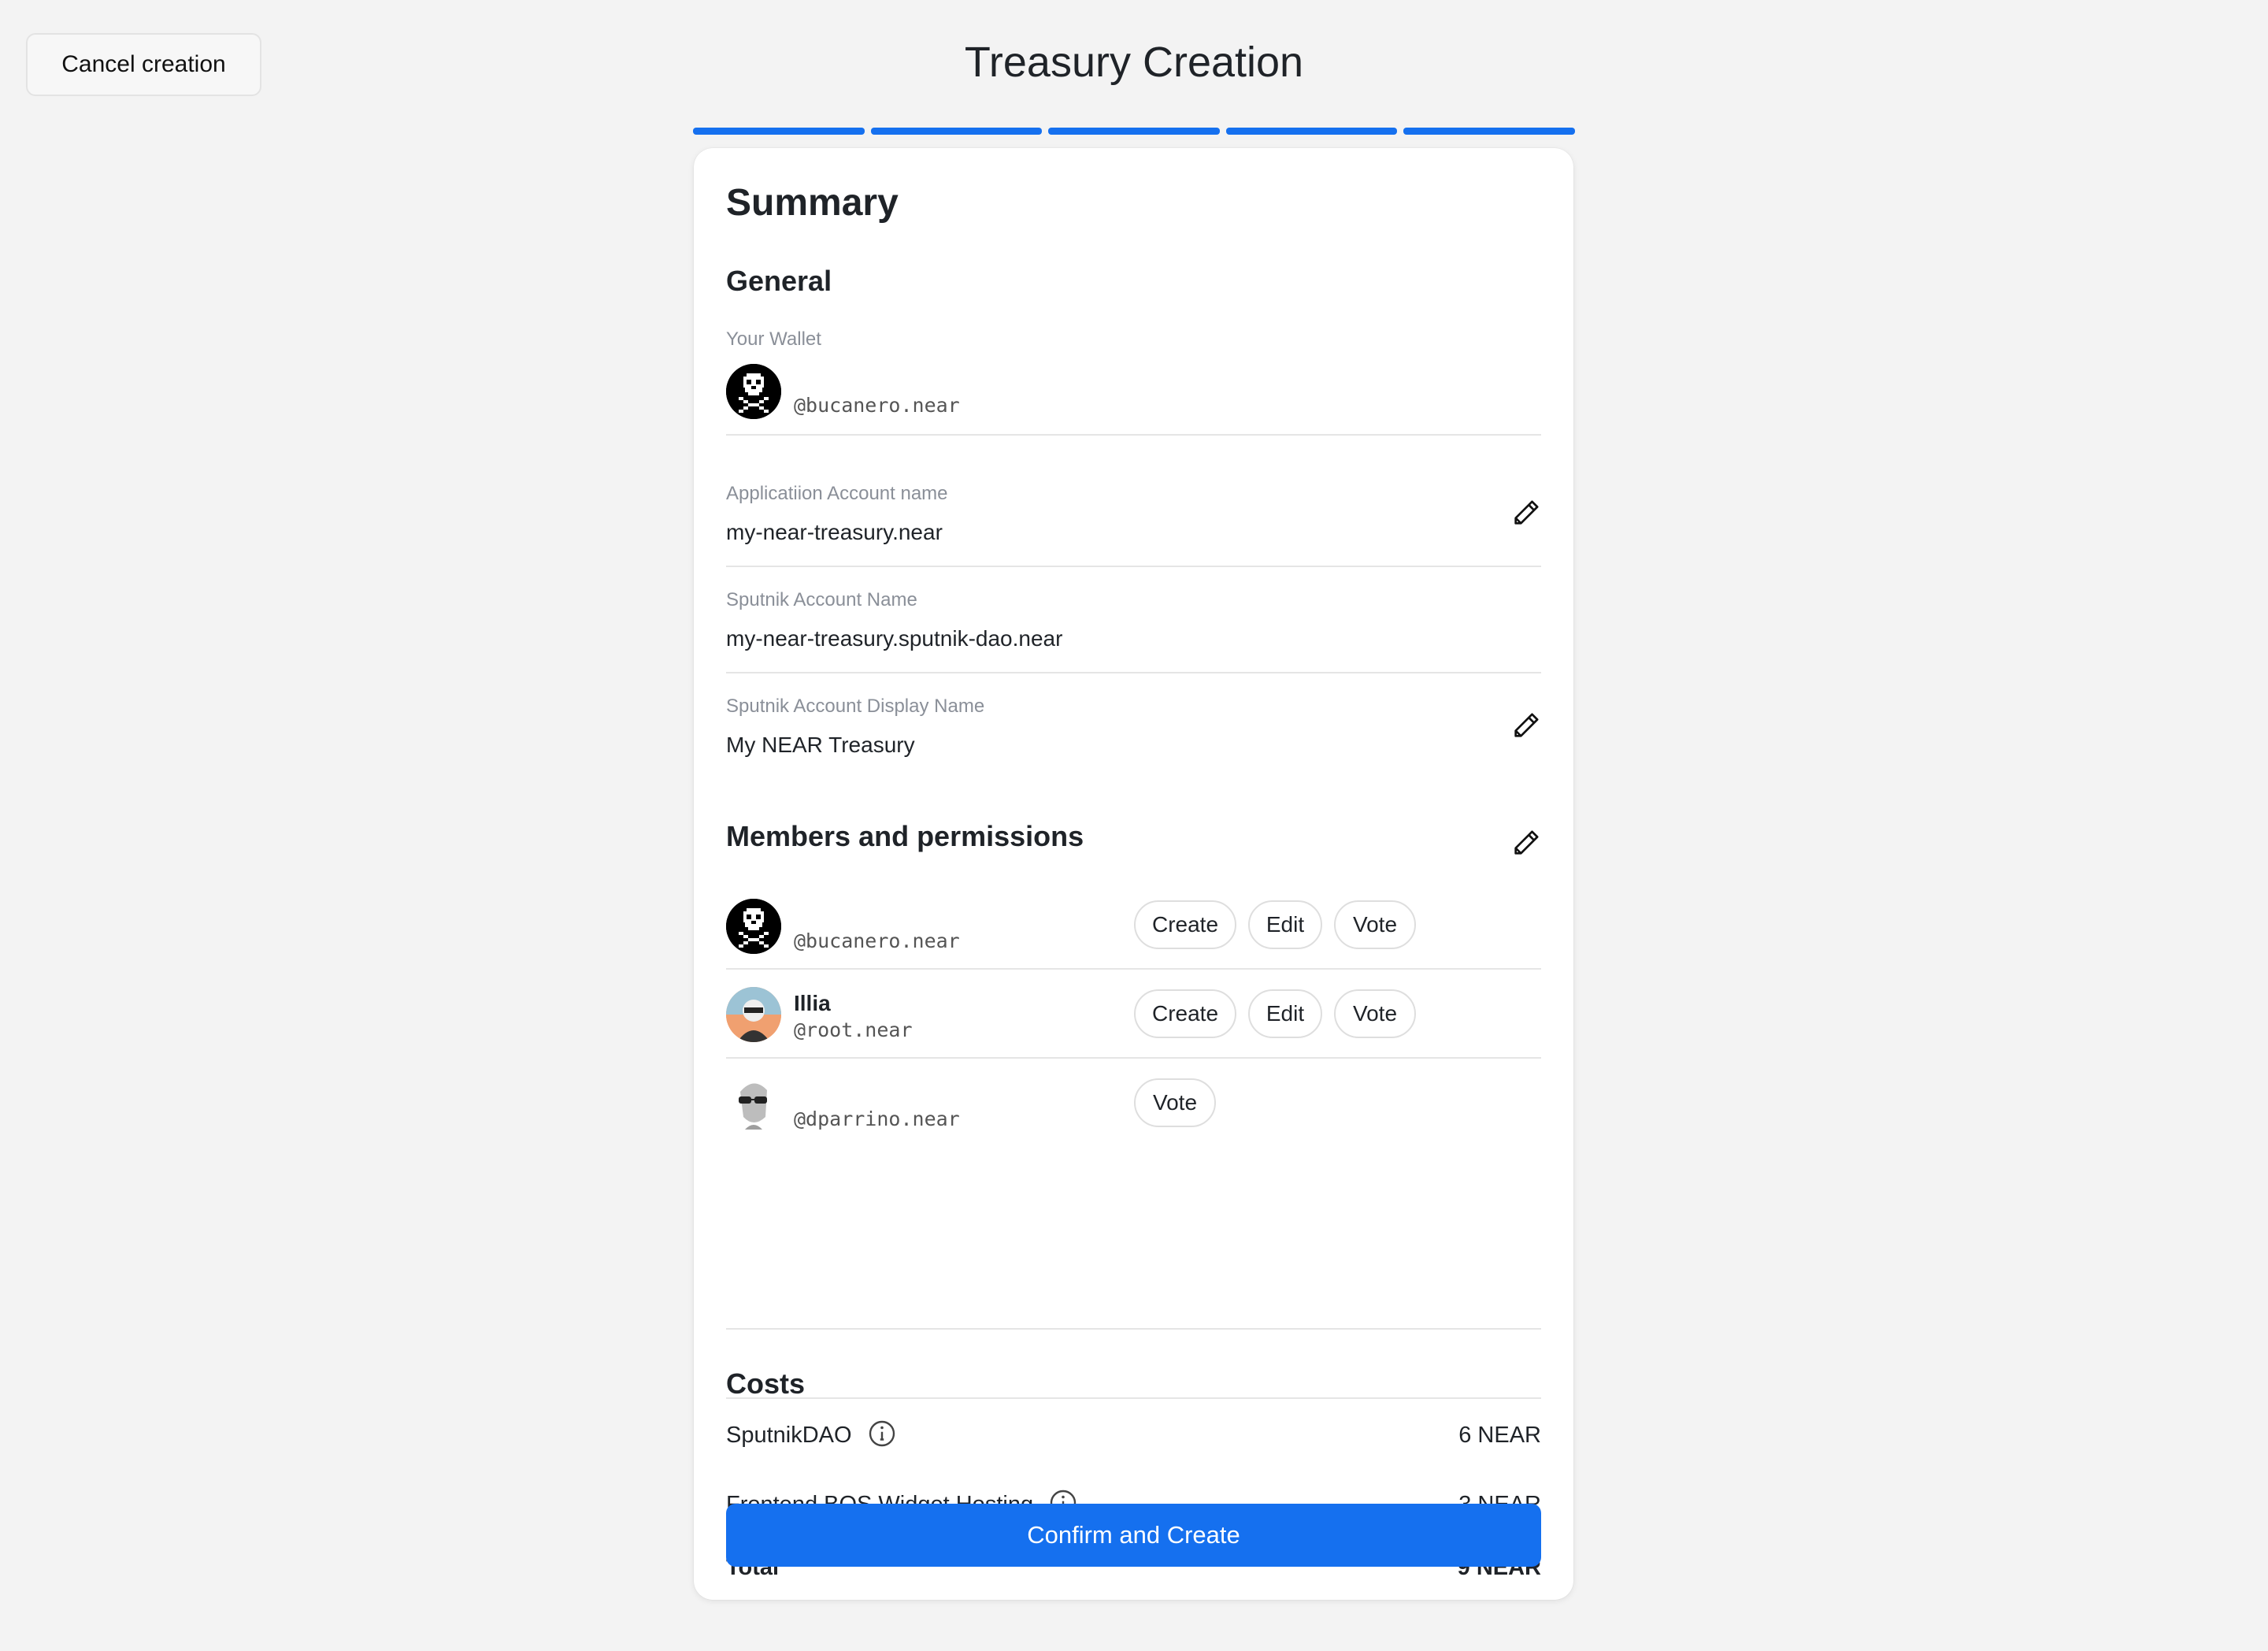  Describe the element at coordinates (877, 1119) in the screenshot. I see `member-account: @dparrino.near` at that location.